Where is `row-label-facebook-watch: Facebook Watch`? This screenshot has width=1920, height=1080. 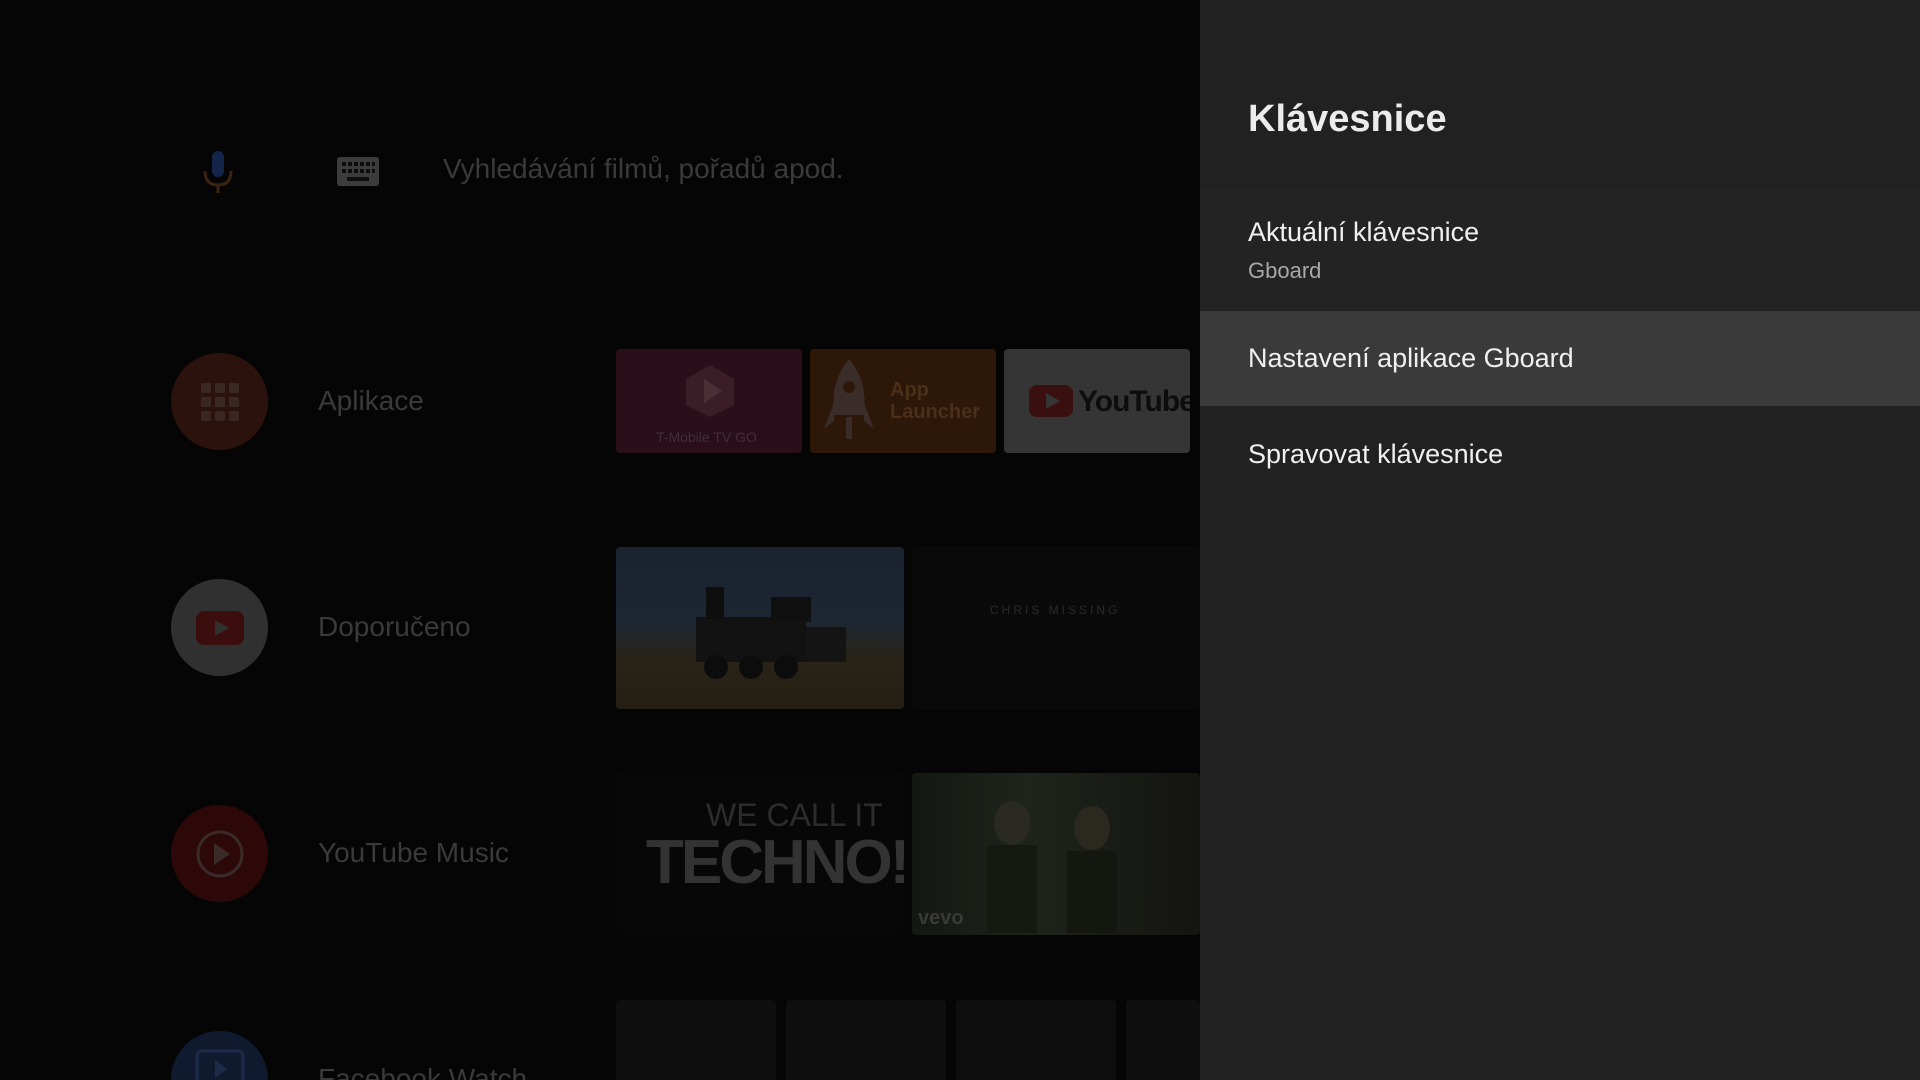 row-label-facebook-watch: Facebook Watch is located at coordinates (423, 1071).